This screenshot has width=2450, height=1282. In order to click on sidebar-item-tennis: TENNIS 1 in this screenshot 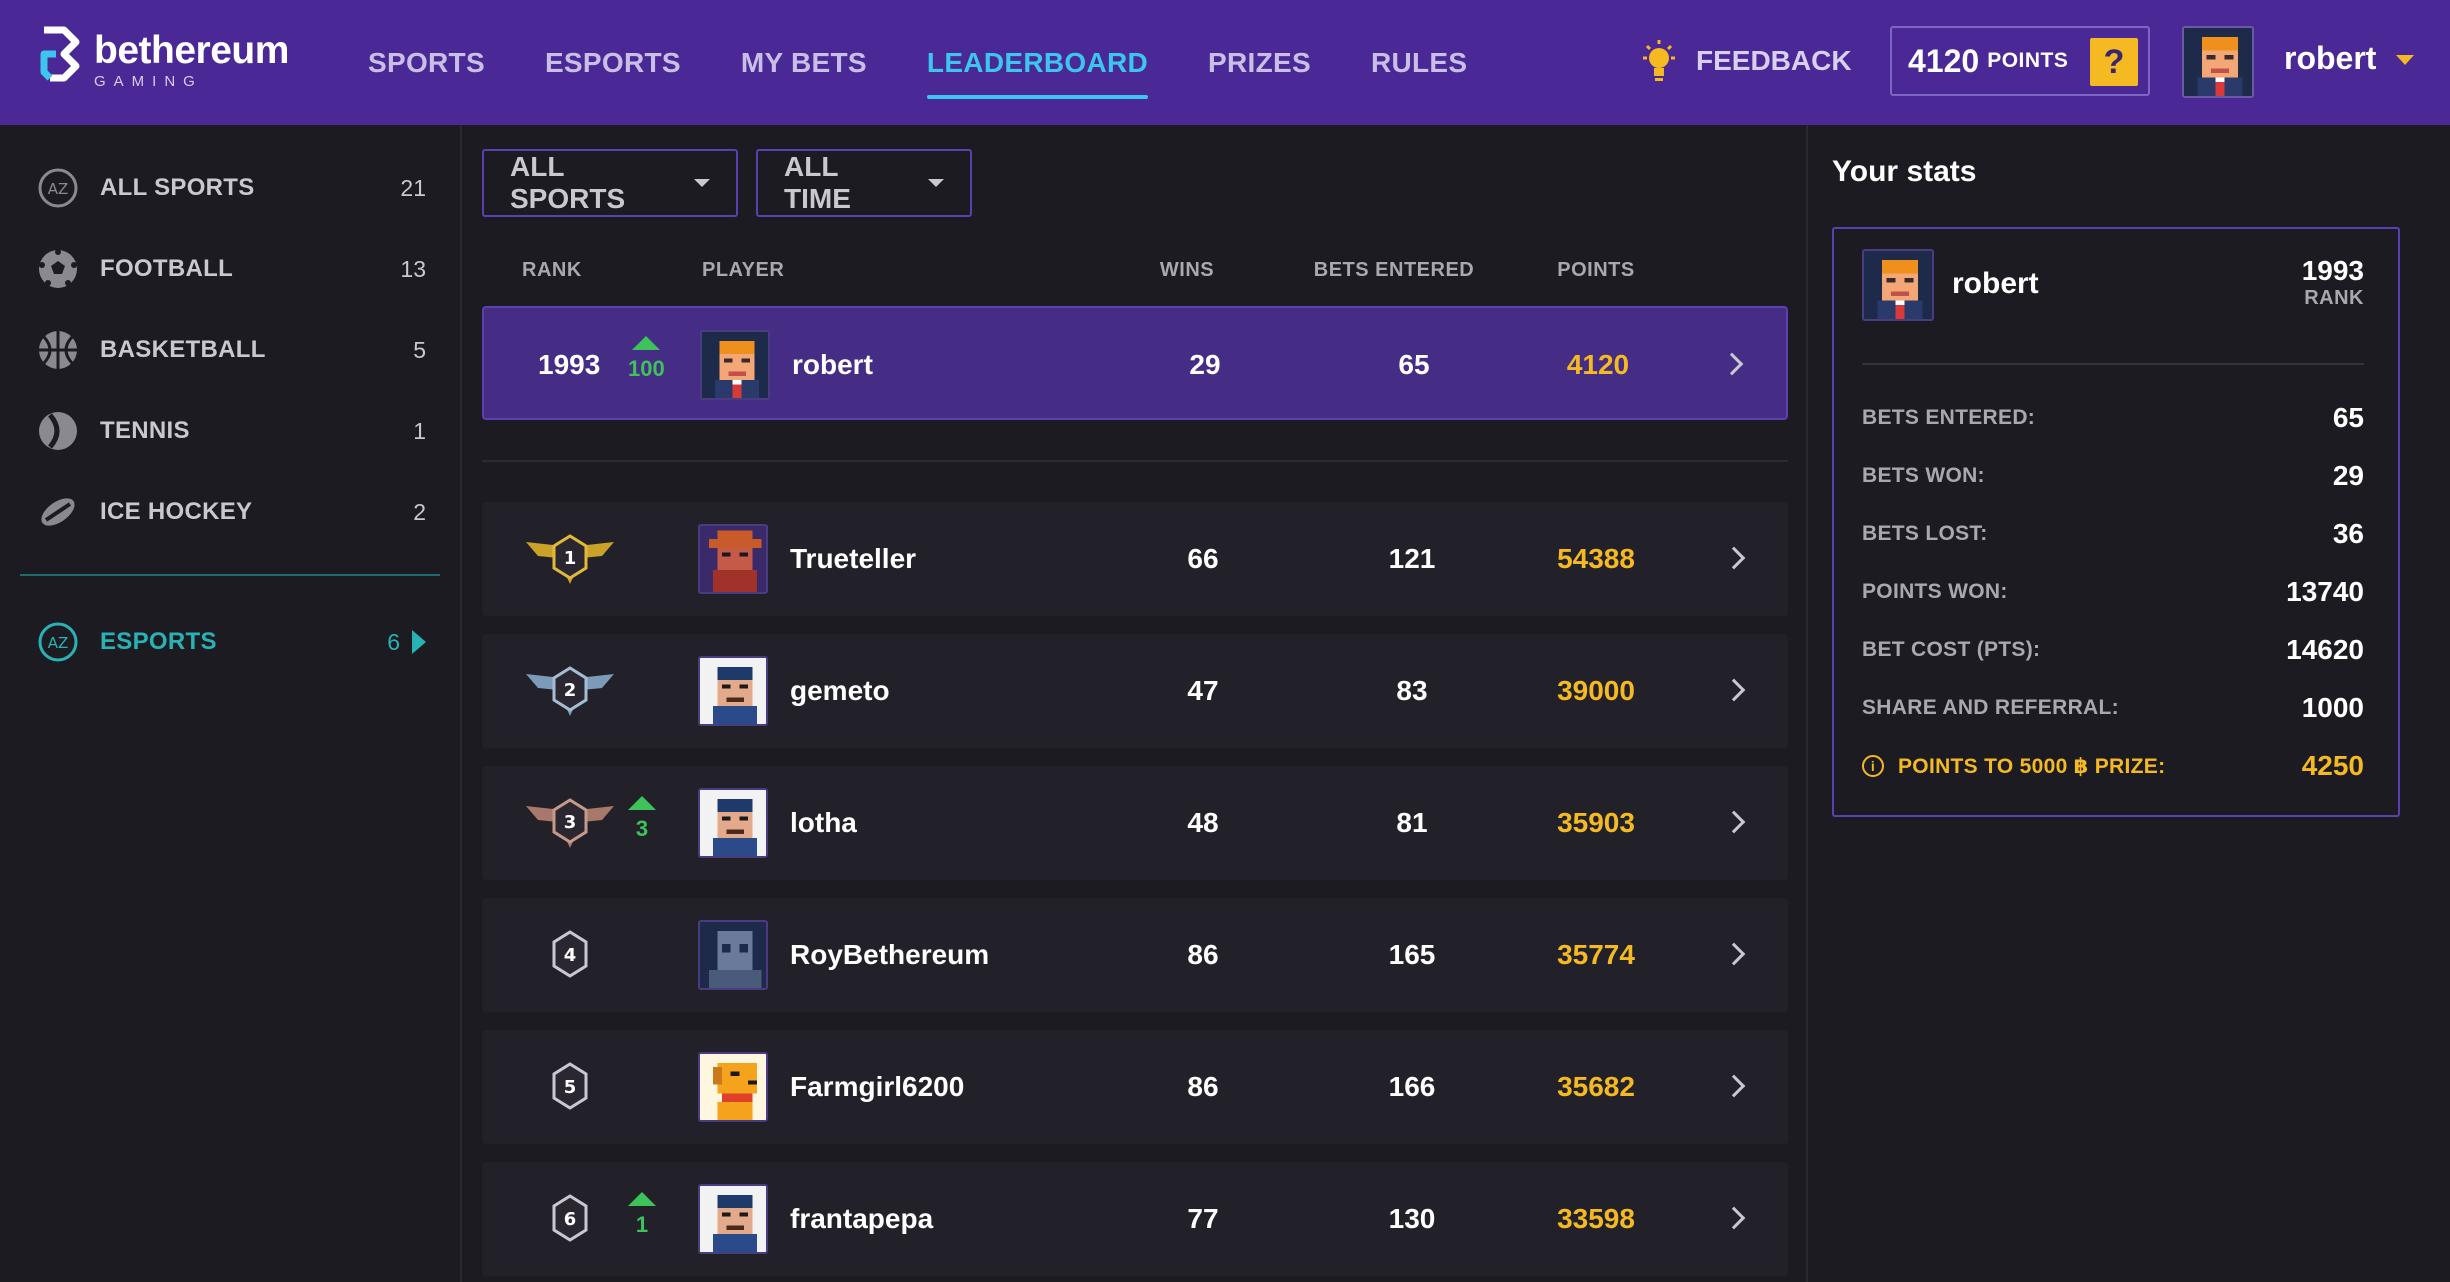, I will do `click(231, 431)`.